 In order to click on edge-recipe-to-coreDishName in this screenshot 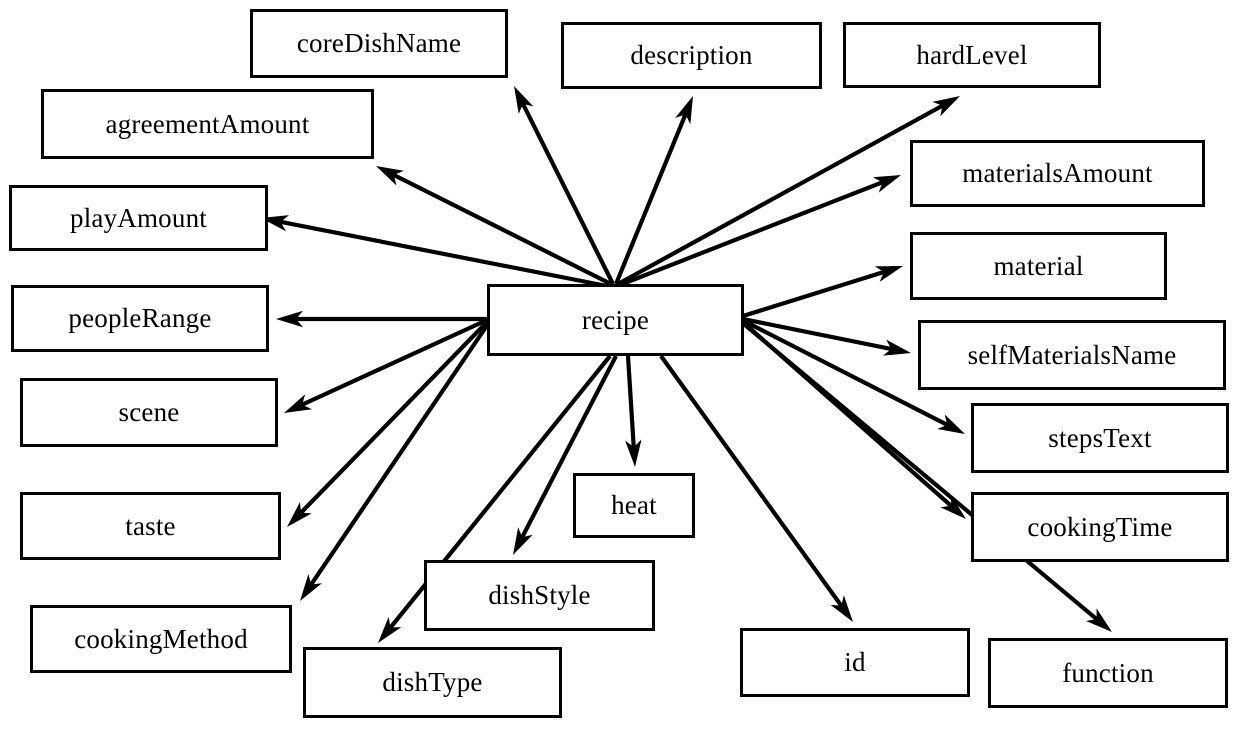, I will do `click(564, 185)`.